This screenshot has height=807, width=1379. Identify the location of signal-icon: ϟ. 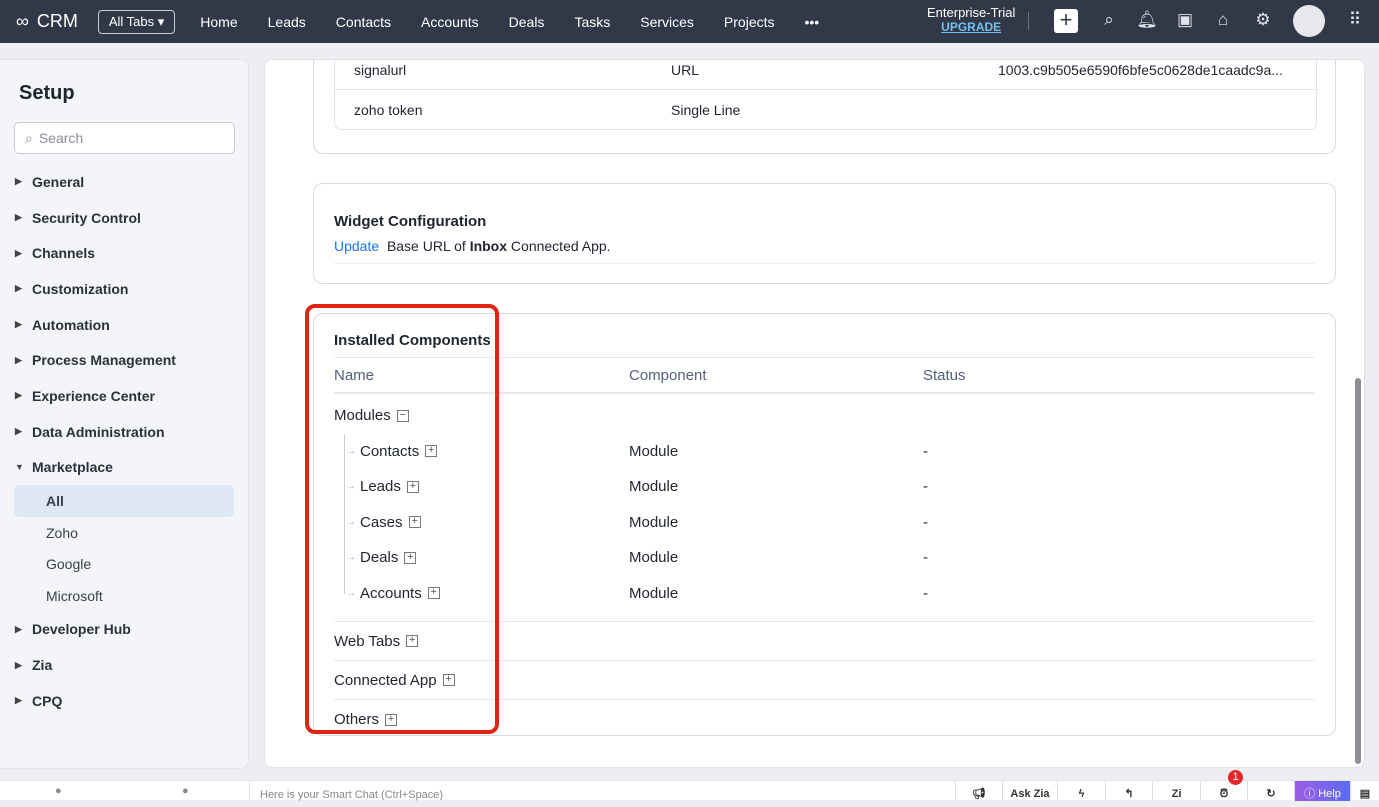
(1081, 791).